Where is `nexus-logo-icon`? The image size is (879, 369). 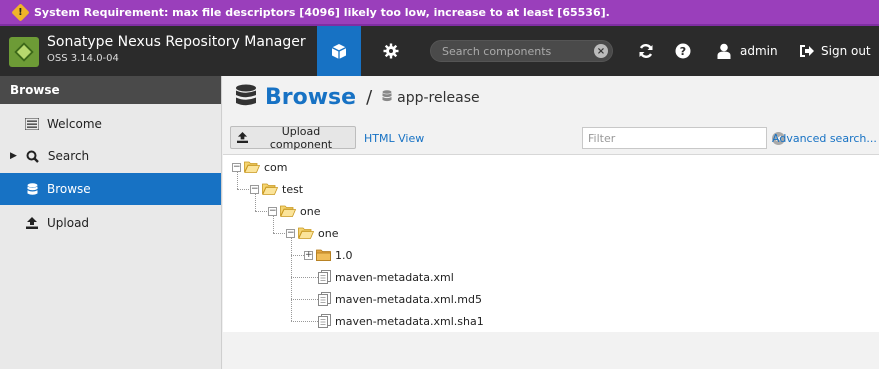
nexus-logo-icon is located at coordinates (24, 52).